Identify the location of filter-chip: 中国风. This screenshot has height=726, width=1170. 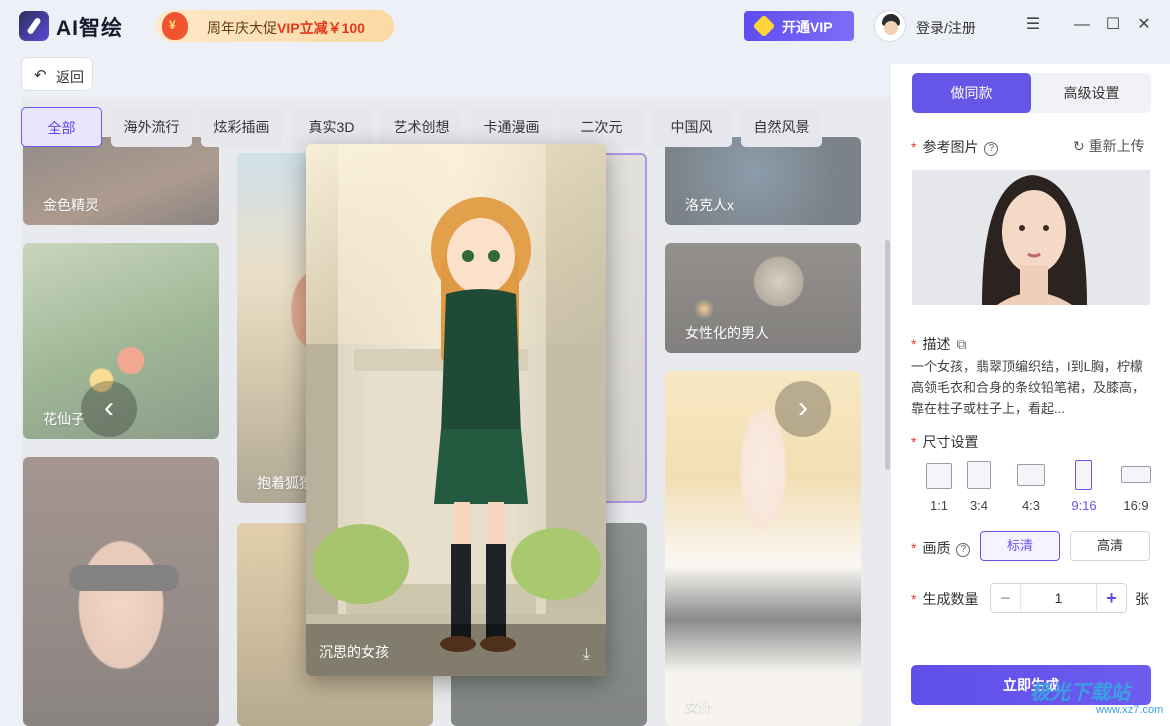
(691, 127).